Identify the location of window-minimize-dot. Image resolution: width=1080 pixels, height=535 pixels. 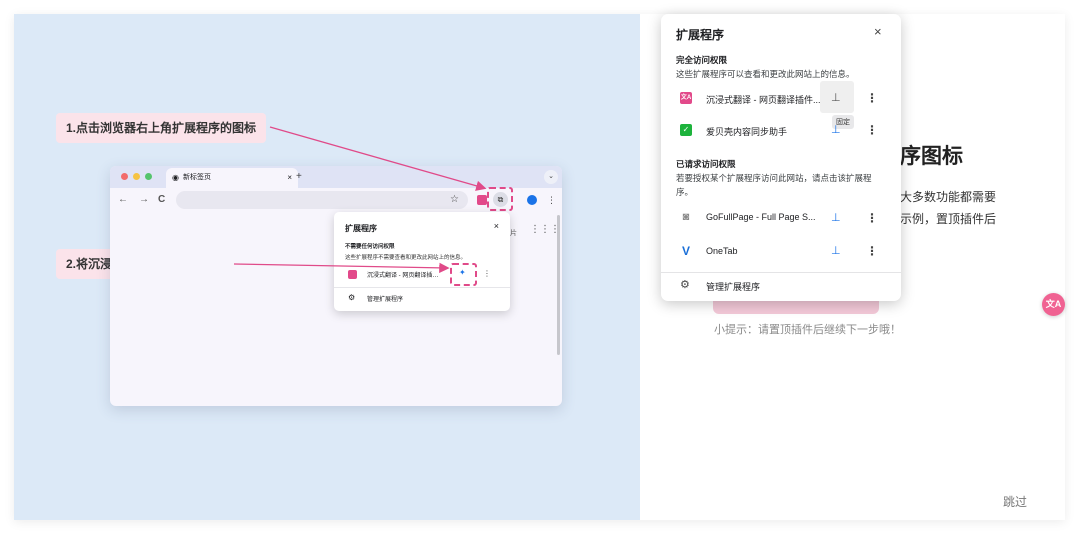
(136, 176).